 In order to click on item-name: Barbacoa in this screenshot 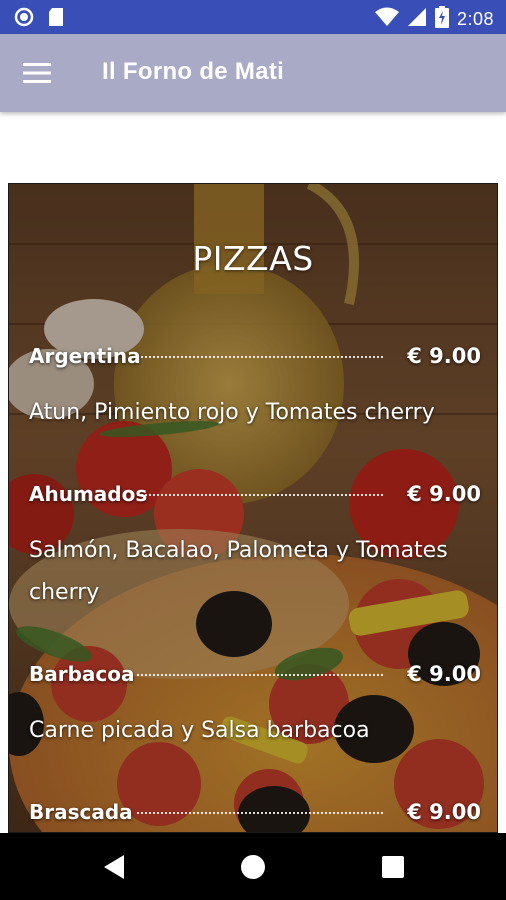, I will do `click(82, 674)`.